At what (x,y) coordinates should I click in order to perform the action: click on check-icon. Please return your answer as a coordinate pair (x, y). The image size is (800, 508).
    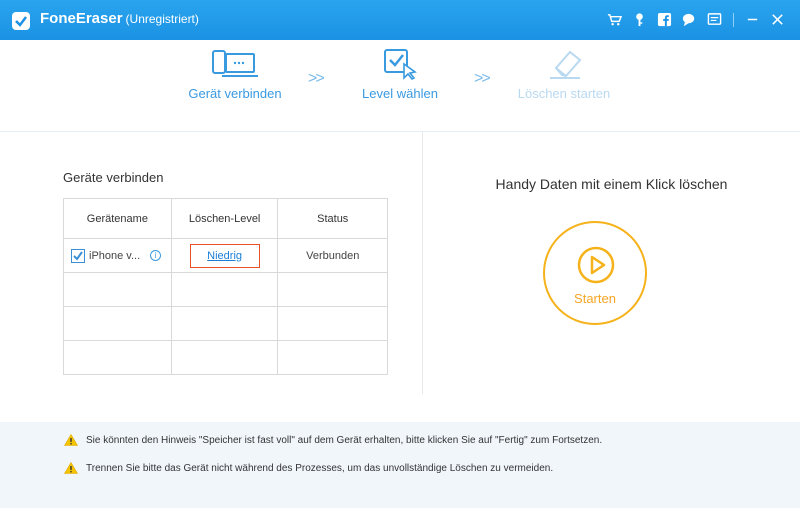
    Looking at the image, I should click on (78, 255).